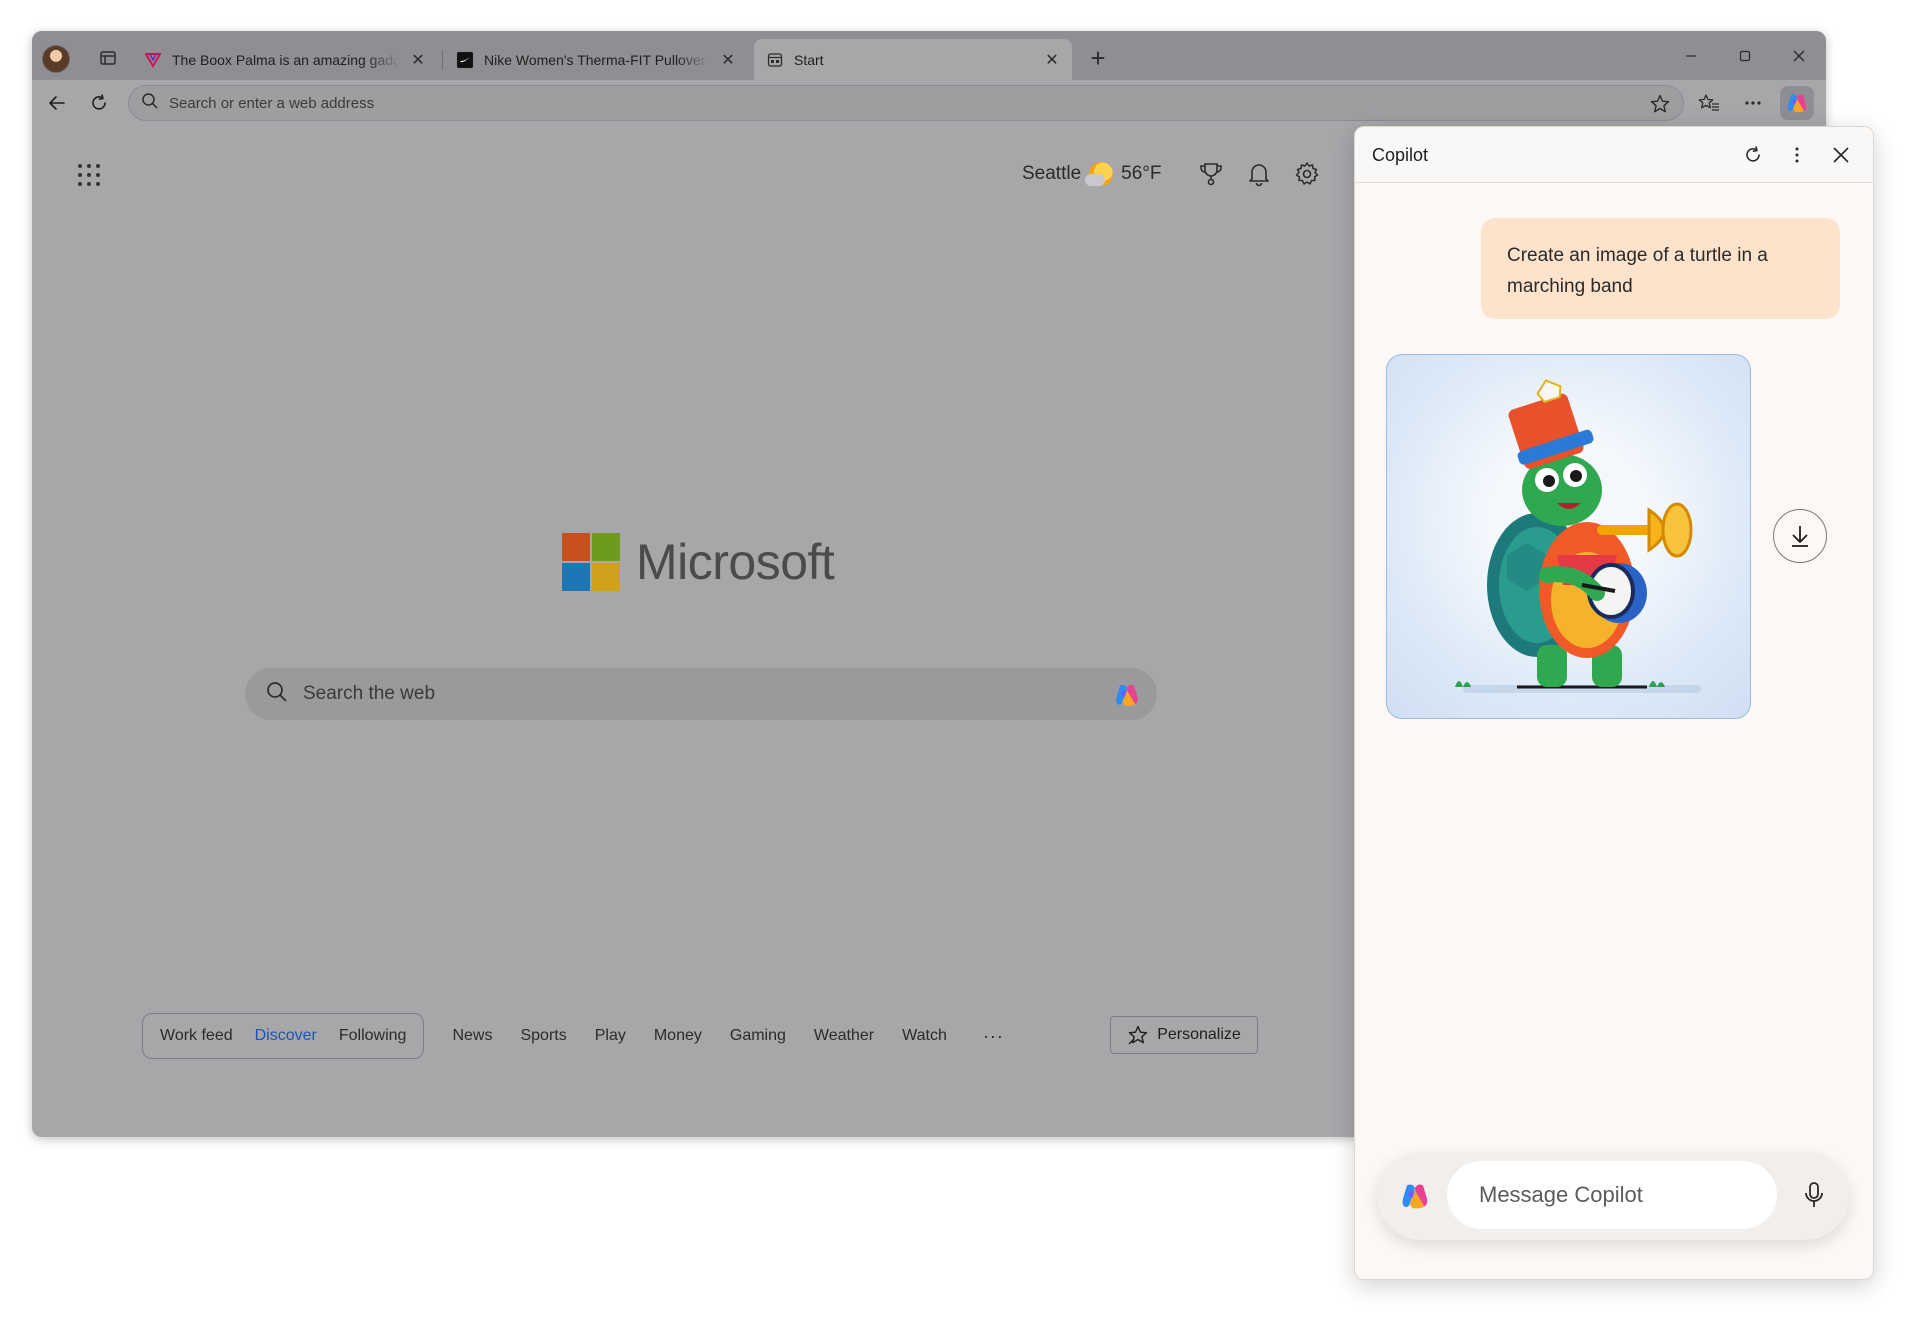 The height and width of the screenshot is (1328, 1920). What do you see at coordinates (472, 1036) in the screenshot?
I see `category-news: News` at bounding box center [472, 1036].